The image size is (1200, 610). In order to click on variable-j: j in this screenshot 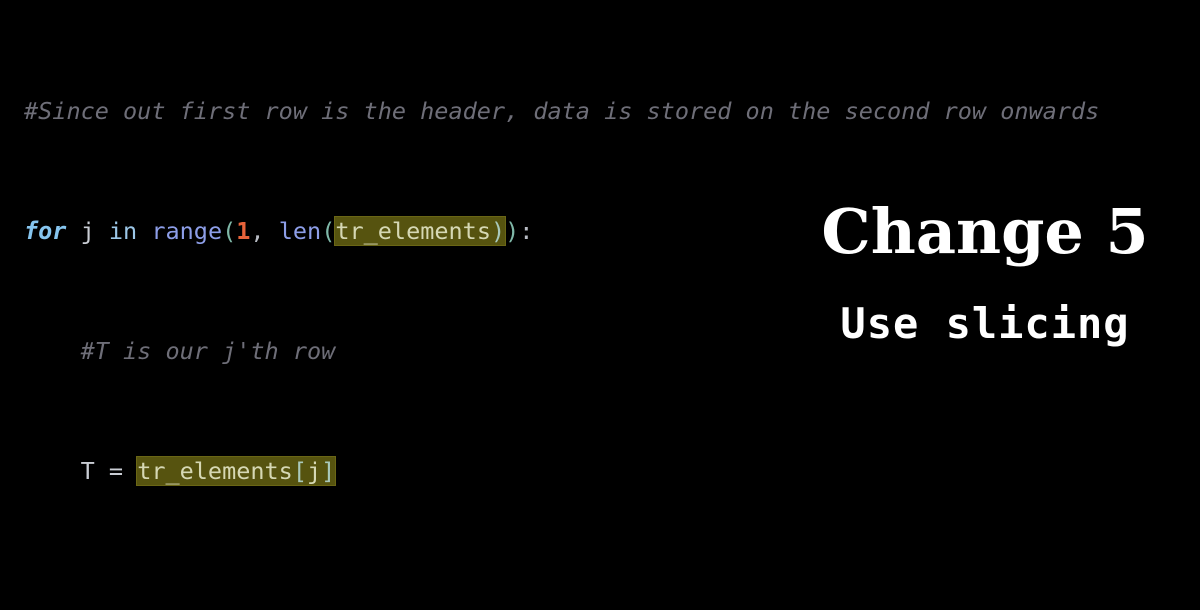, I will do `click(87, 231)`.